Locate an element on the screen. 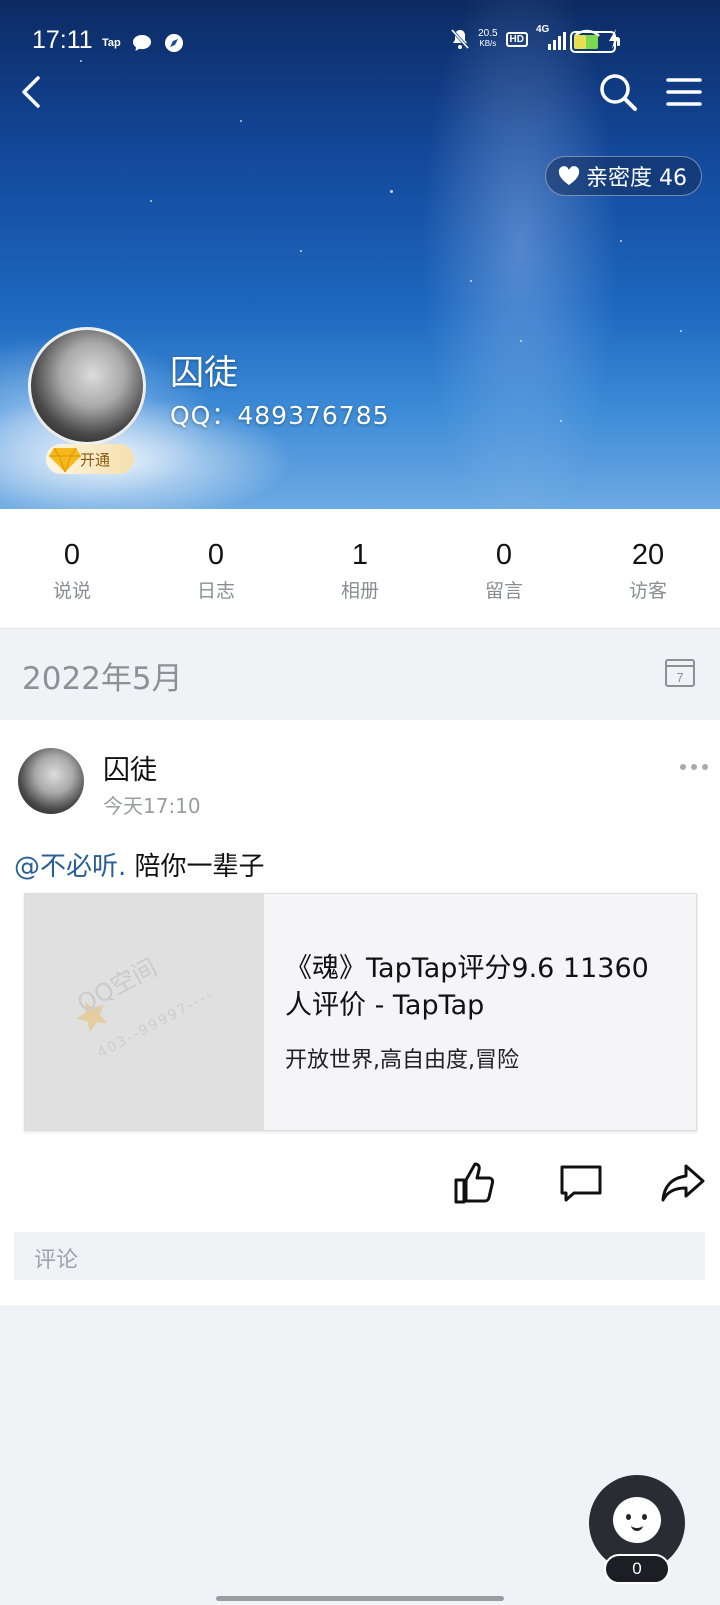  diamond-icon is located at coordinates (65, 460).